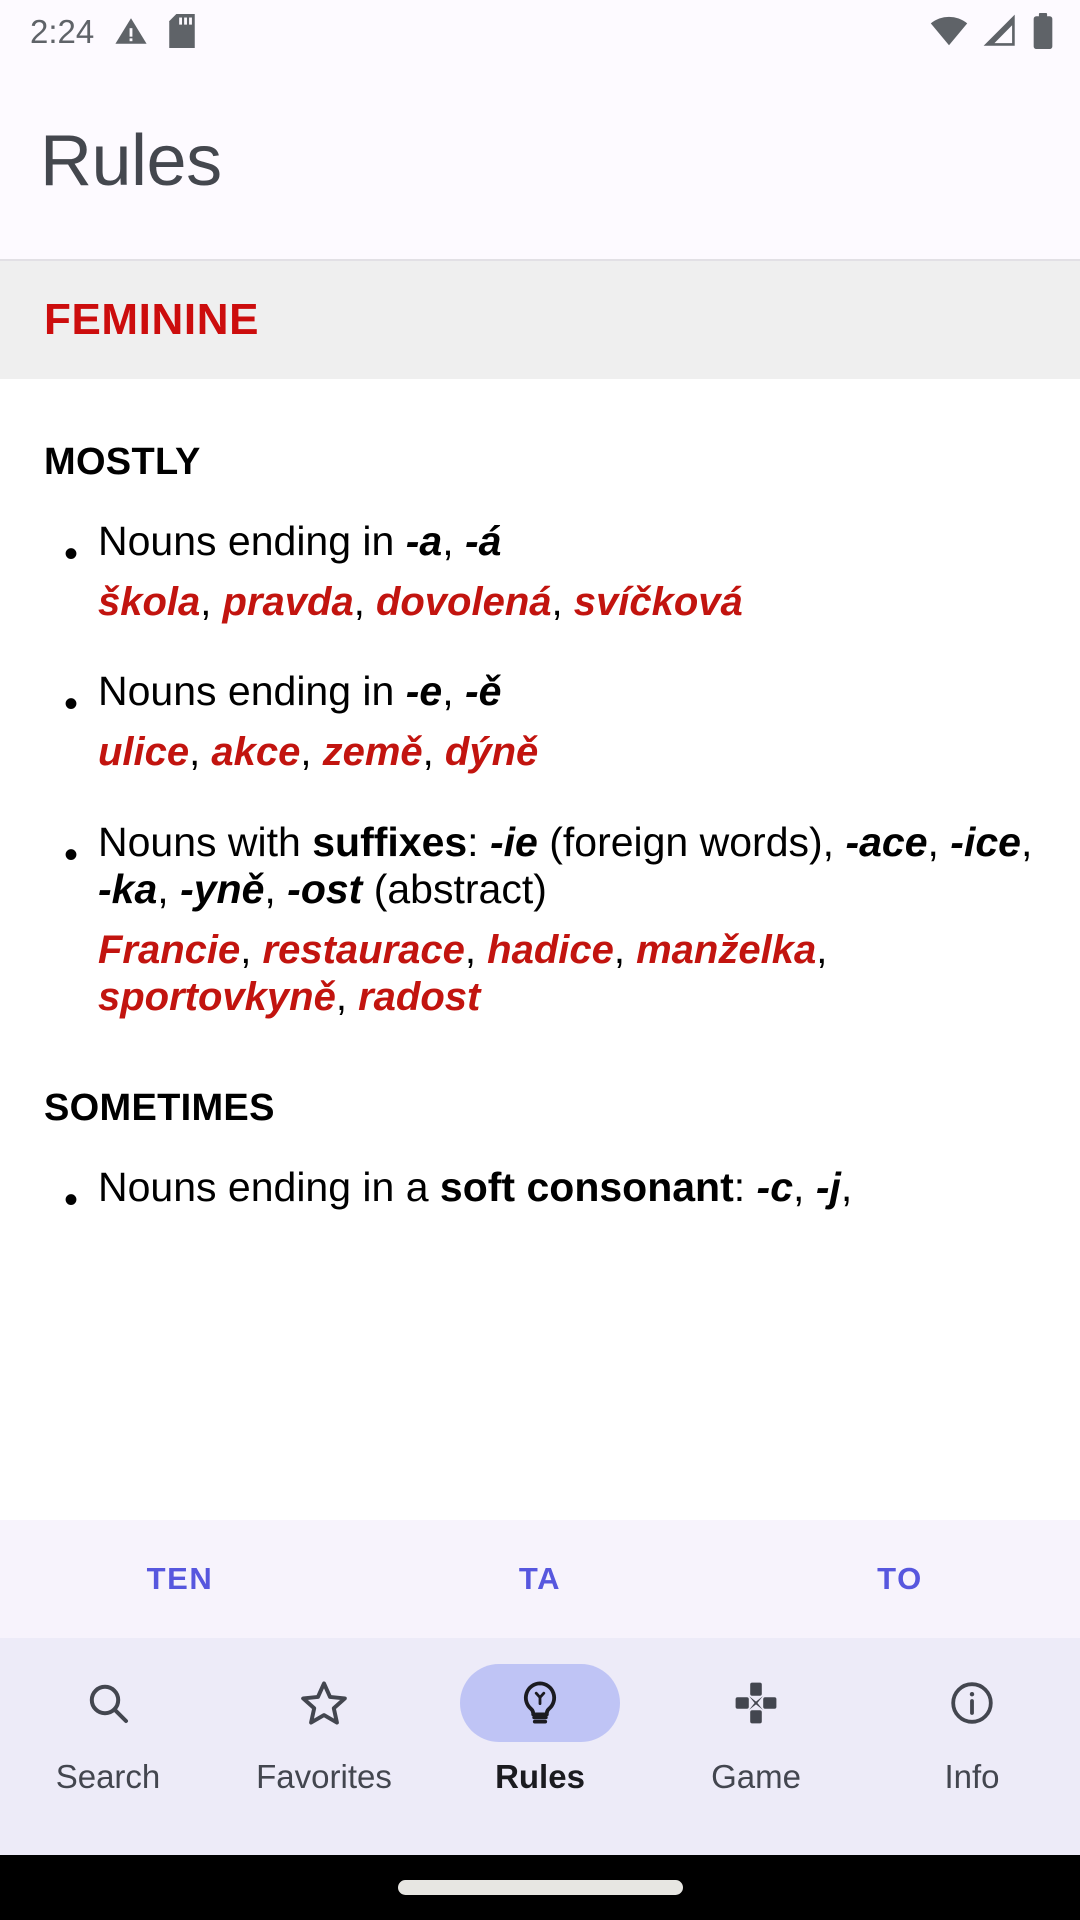 The width and height of the screenshot is (1080, 1920). I want to click on search-icon, so click(108, 1703).